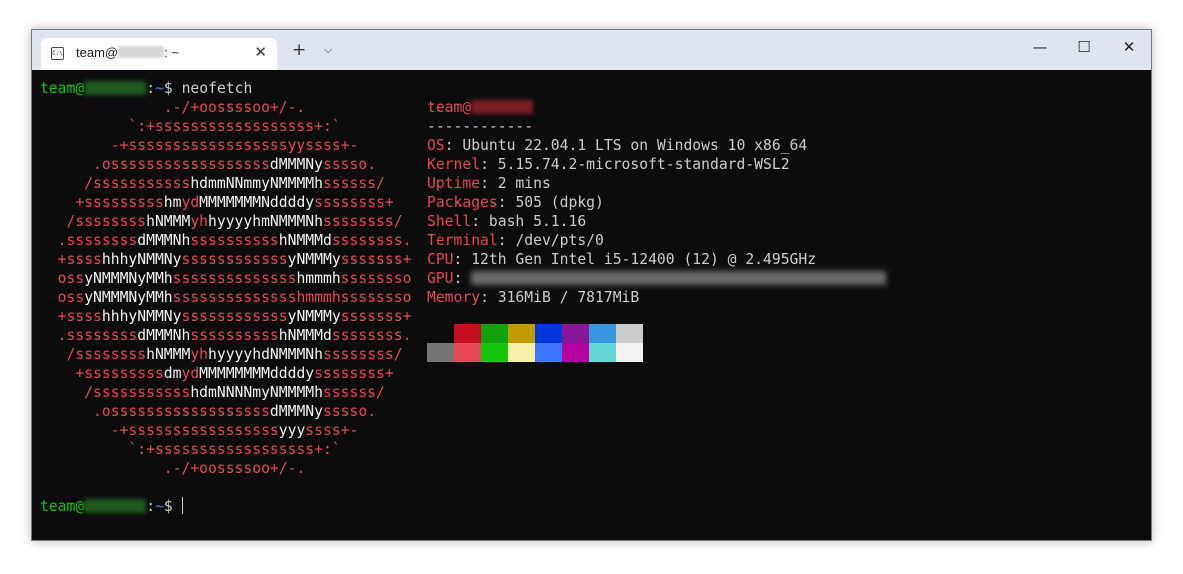 The image size is (1183, 574). Describe the element at coordinates (257, 202) in the screenshot. I see `ascii-segment: MMMMMMMNddddy` at that location.